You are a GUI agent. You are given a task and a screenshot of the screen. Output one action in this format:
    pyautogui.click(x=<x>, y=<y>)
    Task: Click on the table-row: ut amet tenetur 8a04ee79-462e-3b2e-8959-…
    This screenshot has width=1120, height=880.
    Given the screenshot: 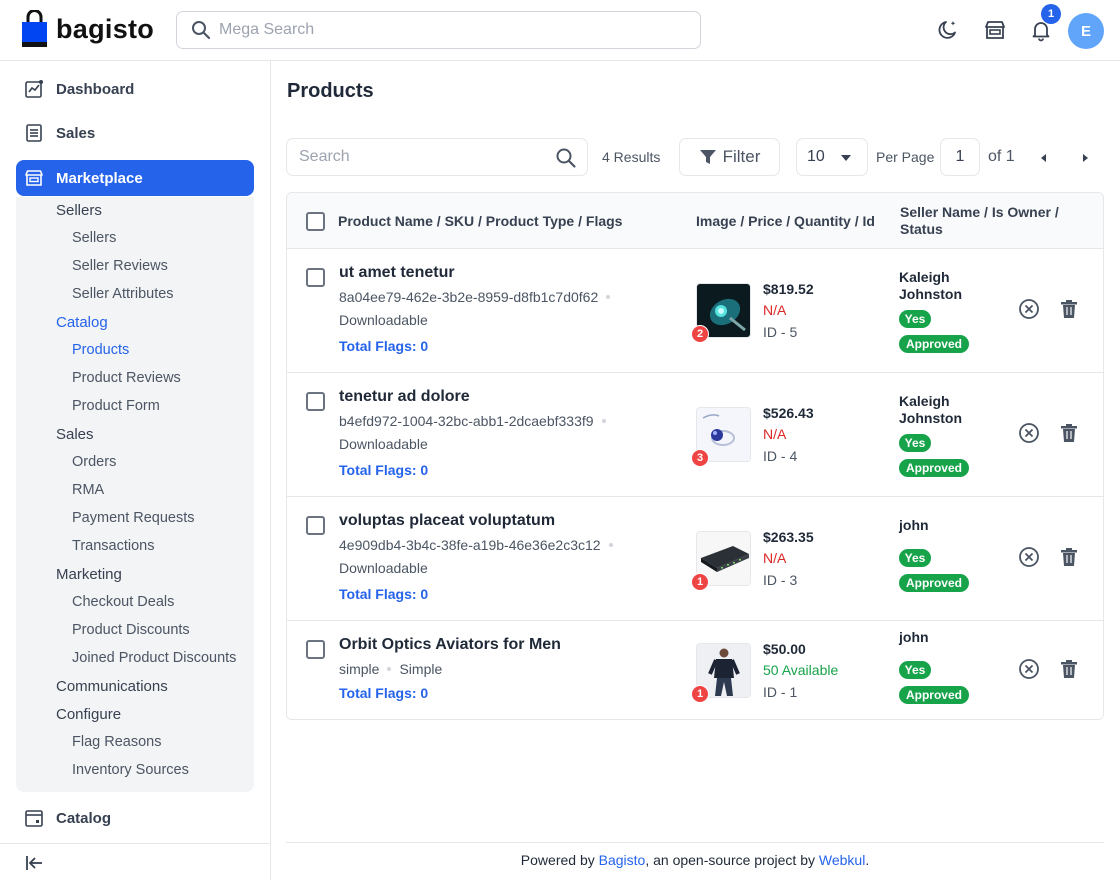 What is the action you would take?
    pyautogui.click(x=695, y=311)
    